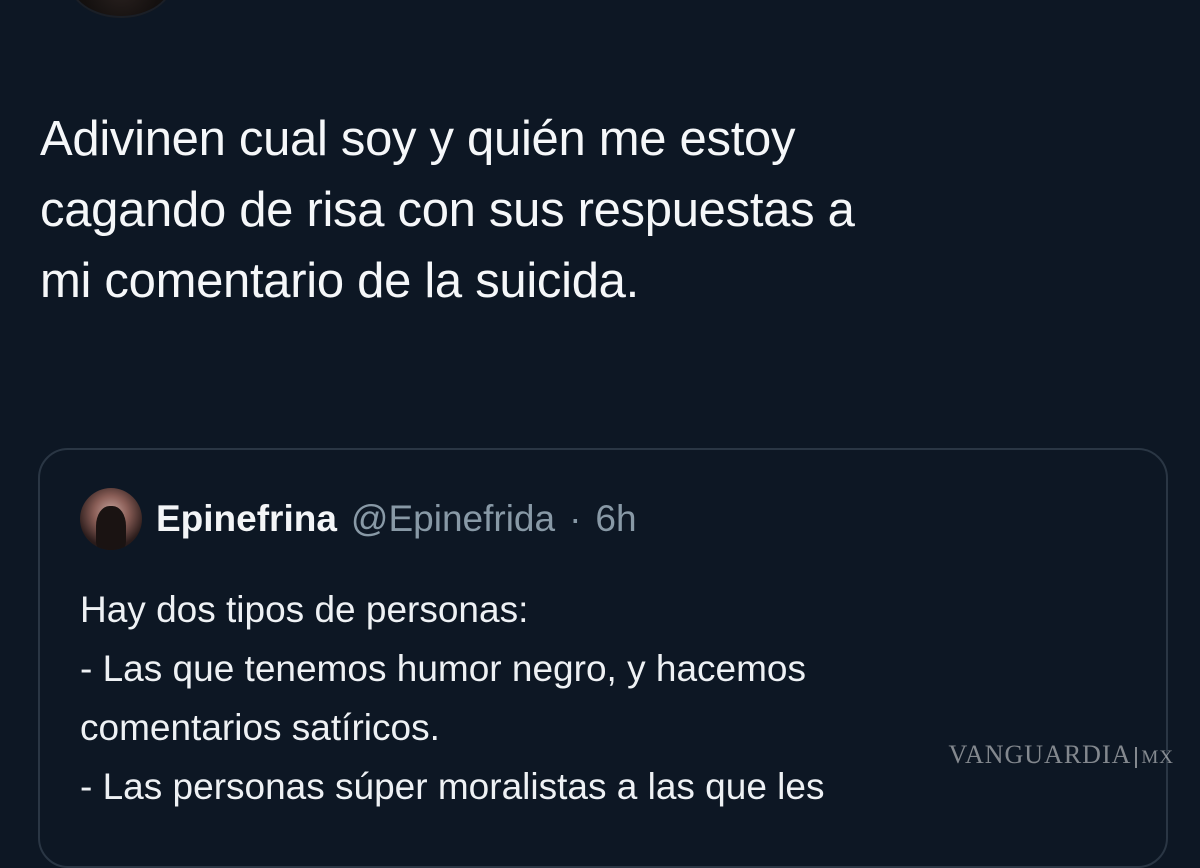  Describe the element at coordinates (453, 519) in the screenshot. I see `quoted-author-handle: @Epinefrida` at that location.